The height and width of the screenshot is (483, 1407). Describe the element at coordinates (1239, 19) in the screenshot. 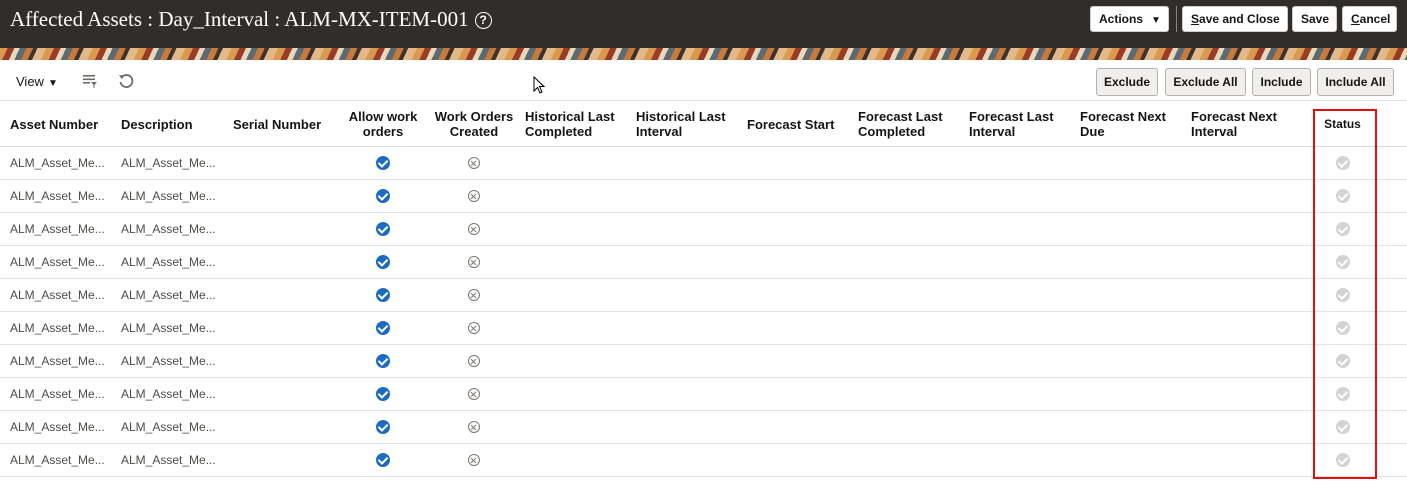

I see `save-close-label: ave and Close` at that location.